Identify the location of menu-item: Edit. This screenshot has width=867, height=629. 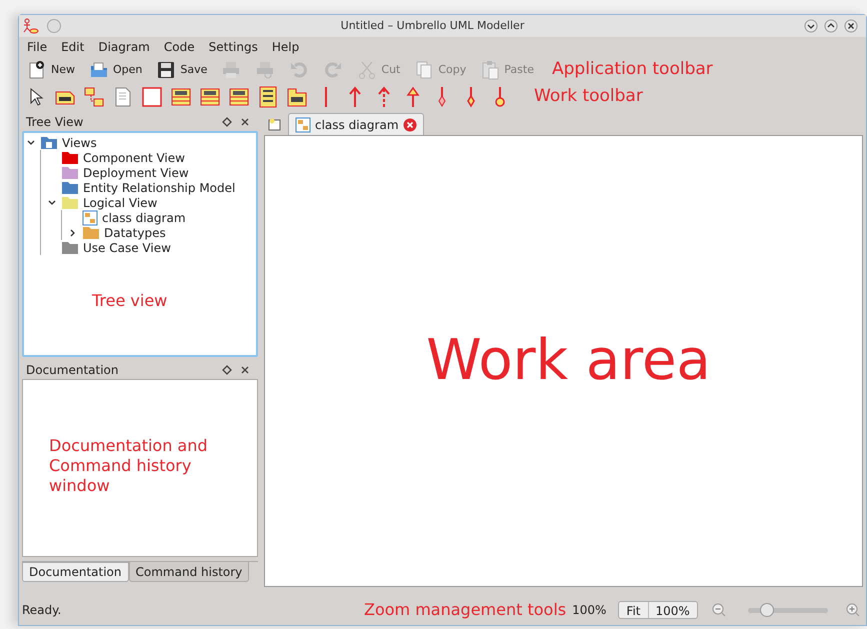
(72, 47).